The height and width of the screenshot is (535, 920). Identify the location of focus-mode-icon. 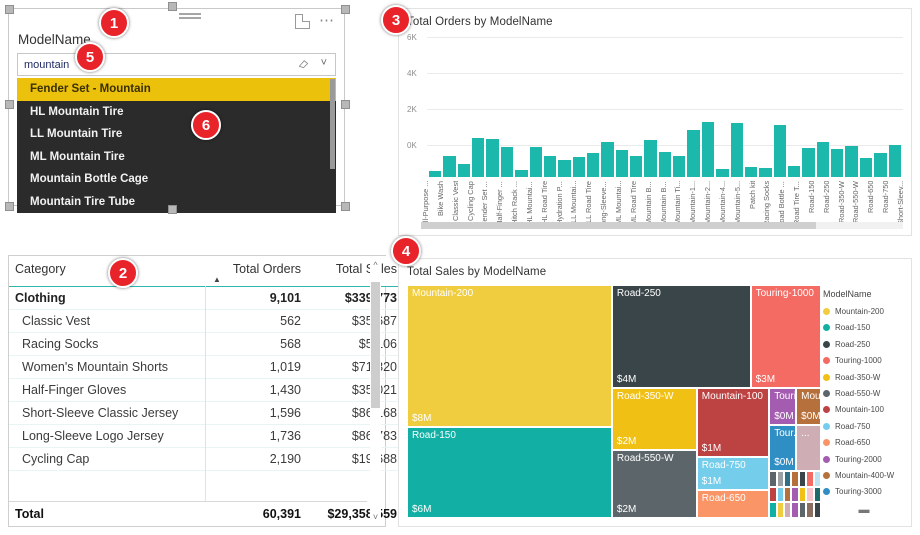
(302, 21).